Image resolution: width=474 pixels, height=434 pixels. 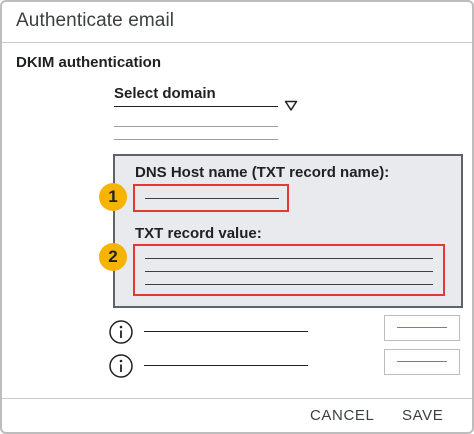 What do you see at coordinates (342, 415) in the screenshot?
I see `cancel-button: CANCEL` at bounding box center [342, 415].